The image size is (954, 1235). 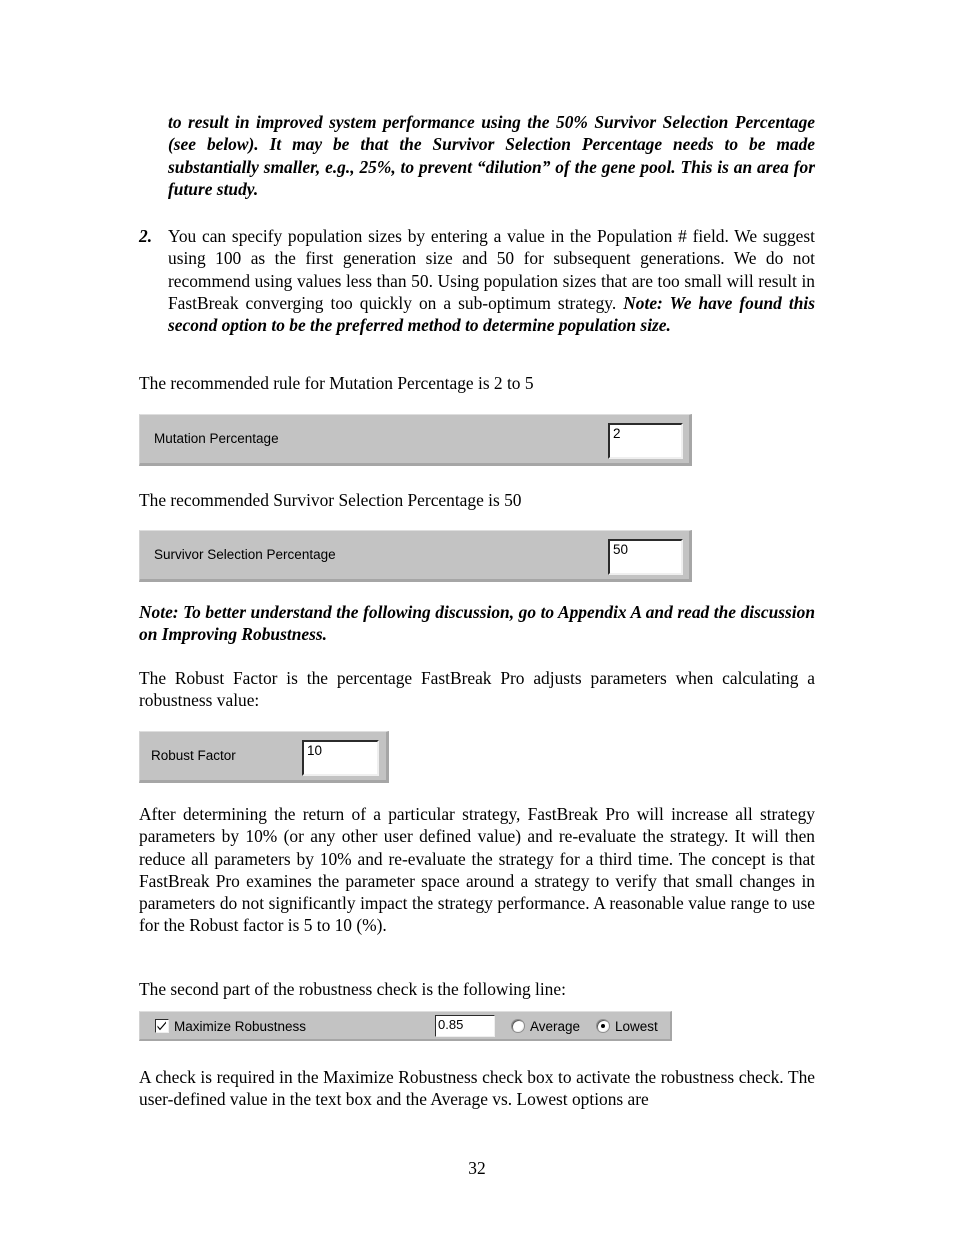 I want to click on mutation-percentage-input: 2, so click(x=645, y=441).